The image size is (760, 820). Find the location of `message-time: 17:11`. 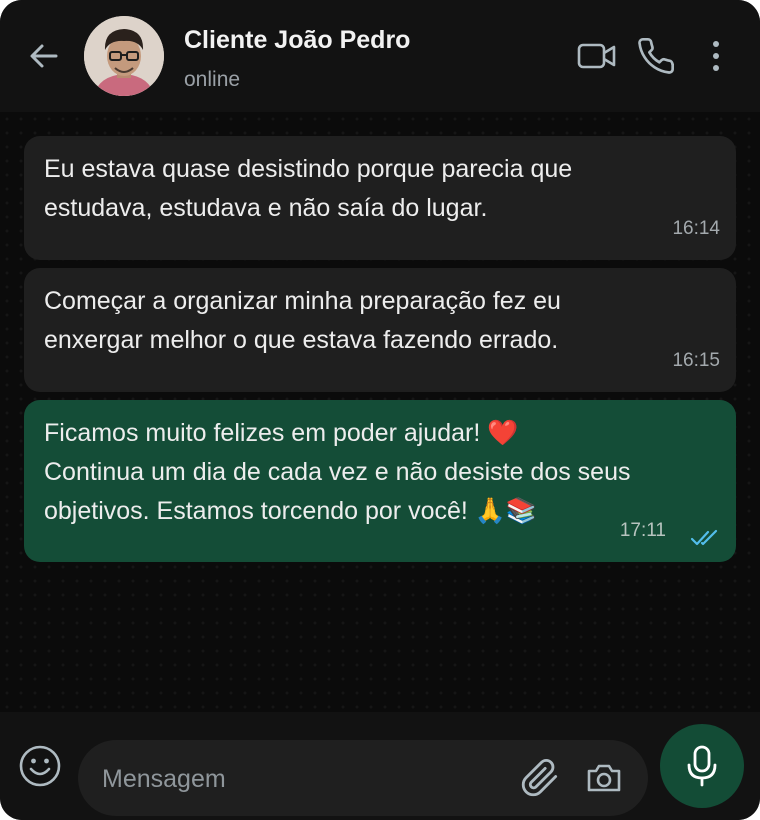

message-time: 17:11 is located at coordinates (642, 530).